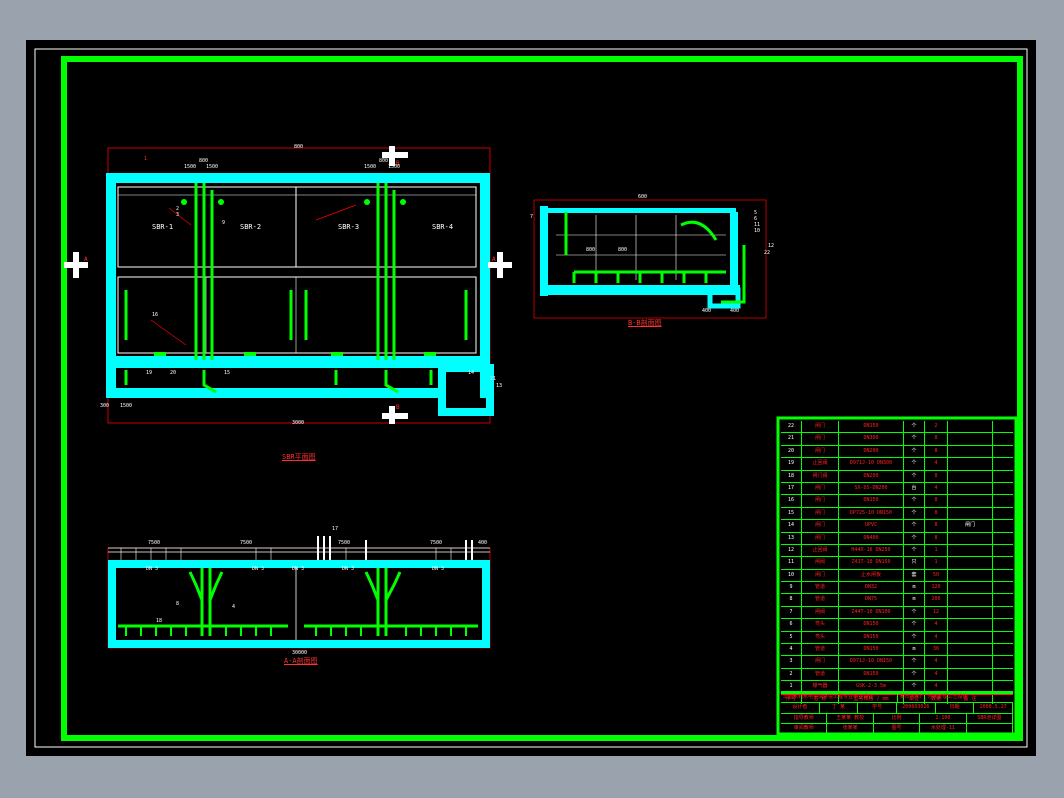  What do you see at coordinates (936, 550) in the screenshot?
I see `materials-table-cell: 1` at bounding box center [936, 550].